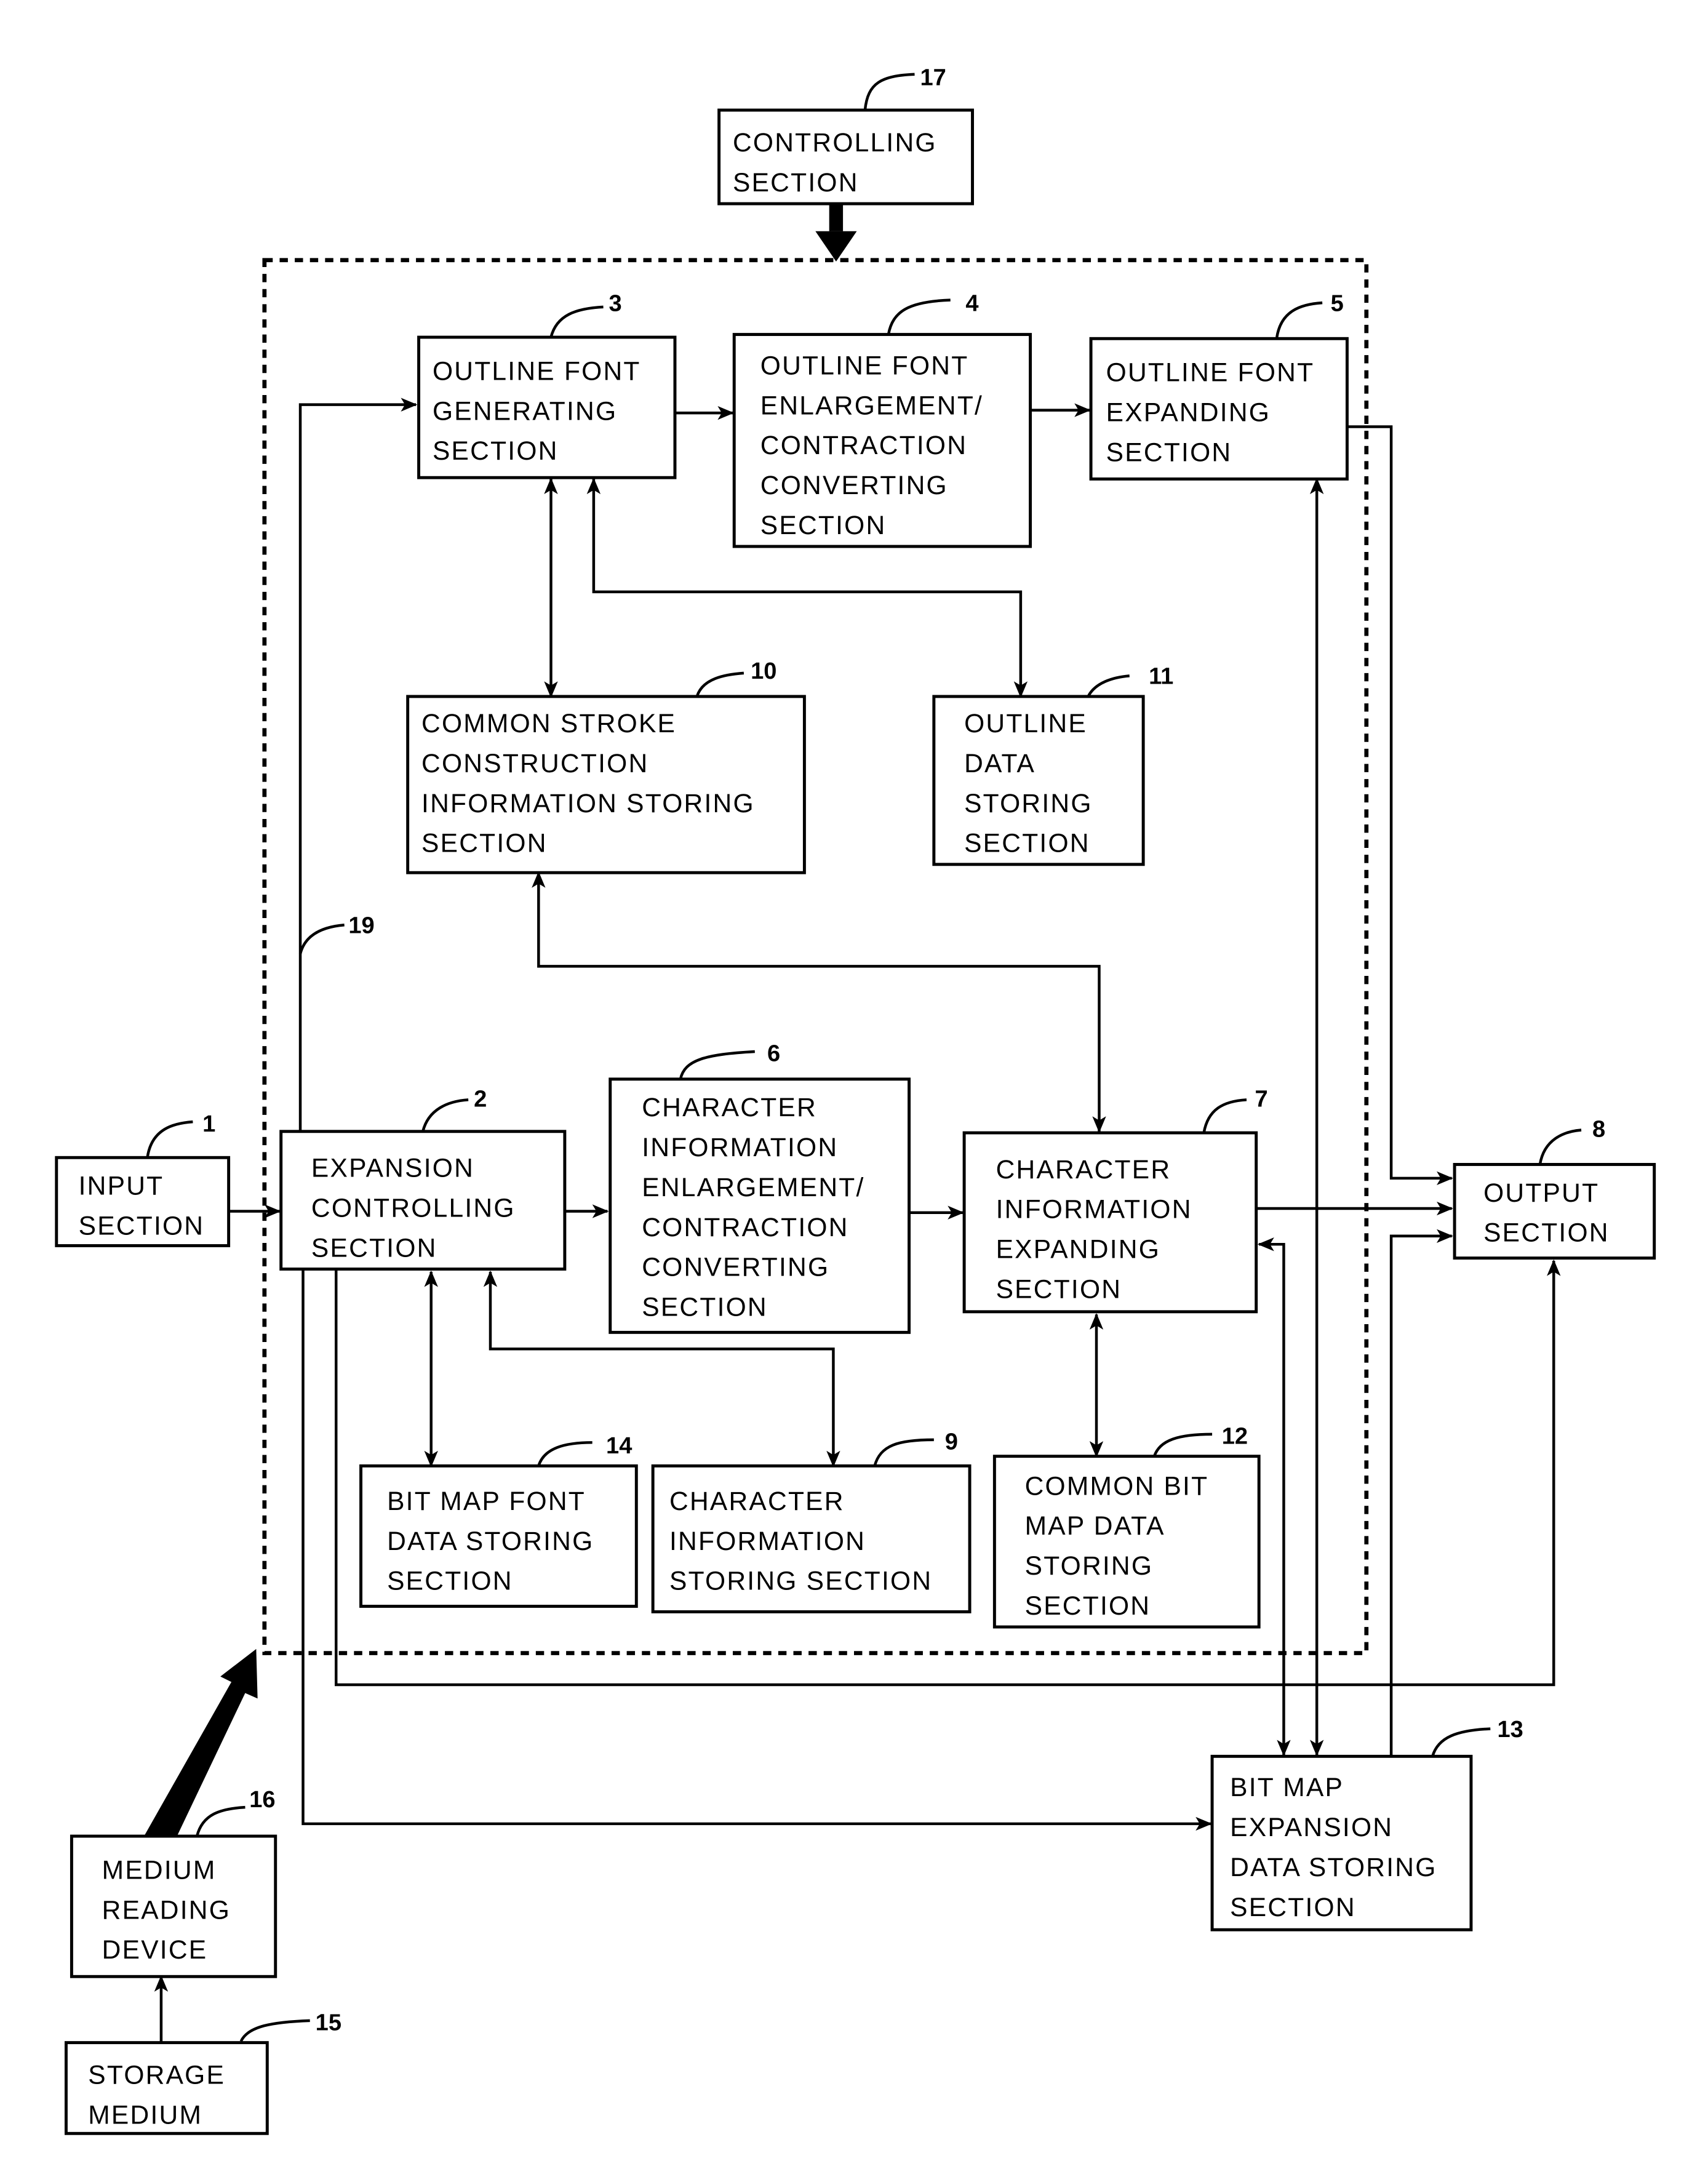 The height and width of the screenshot is (2161, 1708). I want to click on outline-font-expanding-section-box: OUTLINE FONT EXPANDING SECTION, so click(1219, 409).